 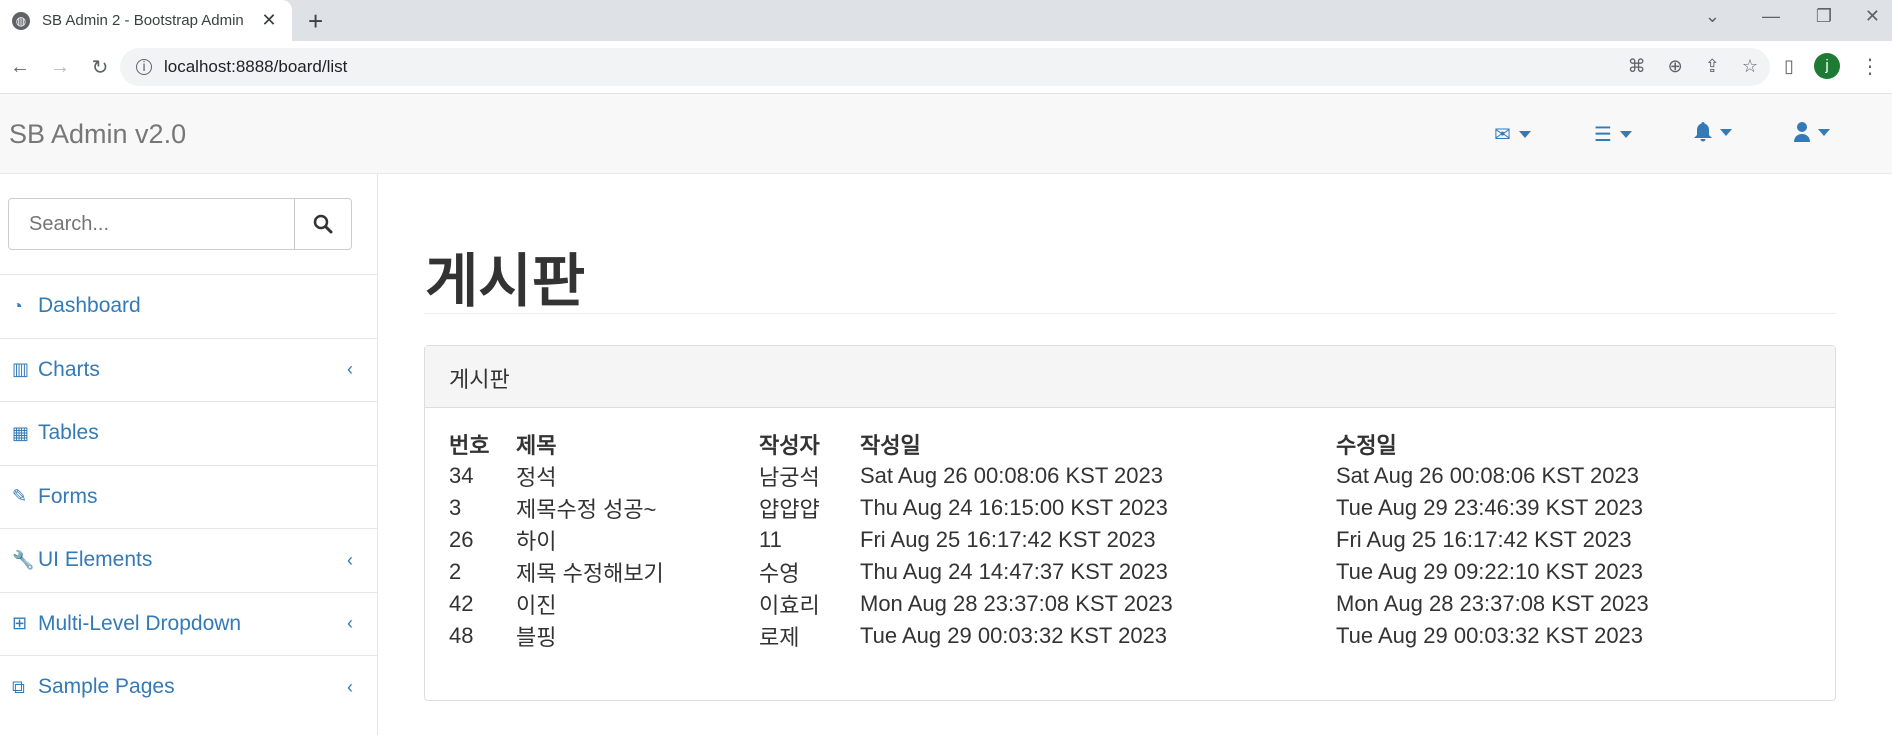 I want to click on cell-updatedate: Fri Aug 25 16:17:42 KST 2023, so click(x=1484, y=539).